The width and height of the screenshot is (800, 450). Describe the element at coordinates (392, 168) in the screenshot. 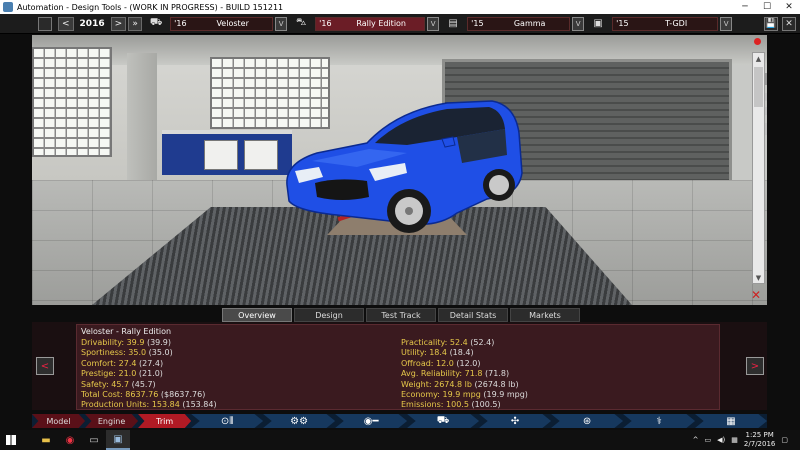

I see `car-model-render` at that location.